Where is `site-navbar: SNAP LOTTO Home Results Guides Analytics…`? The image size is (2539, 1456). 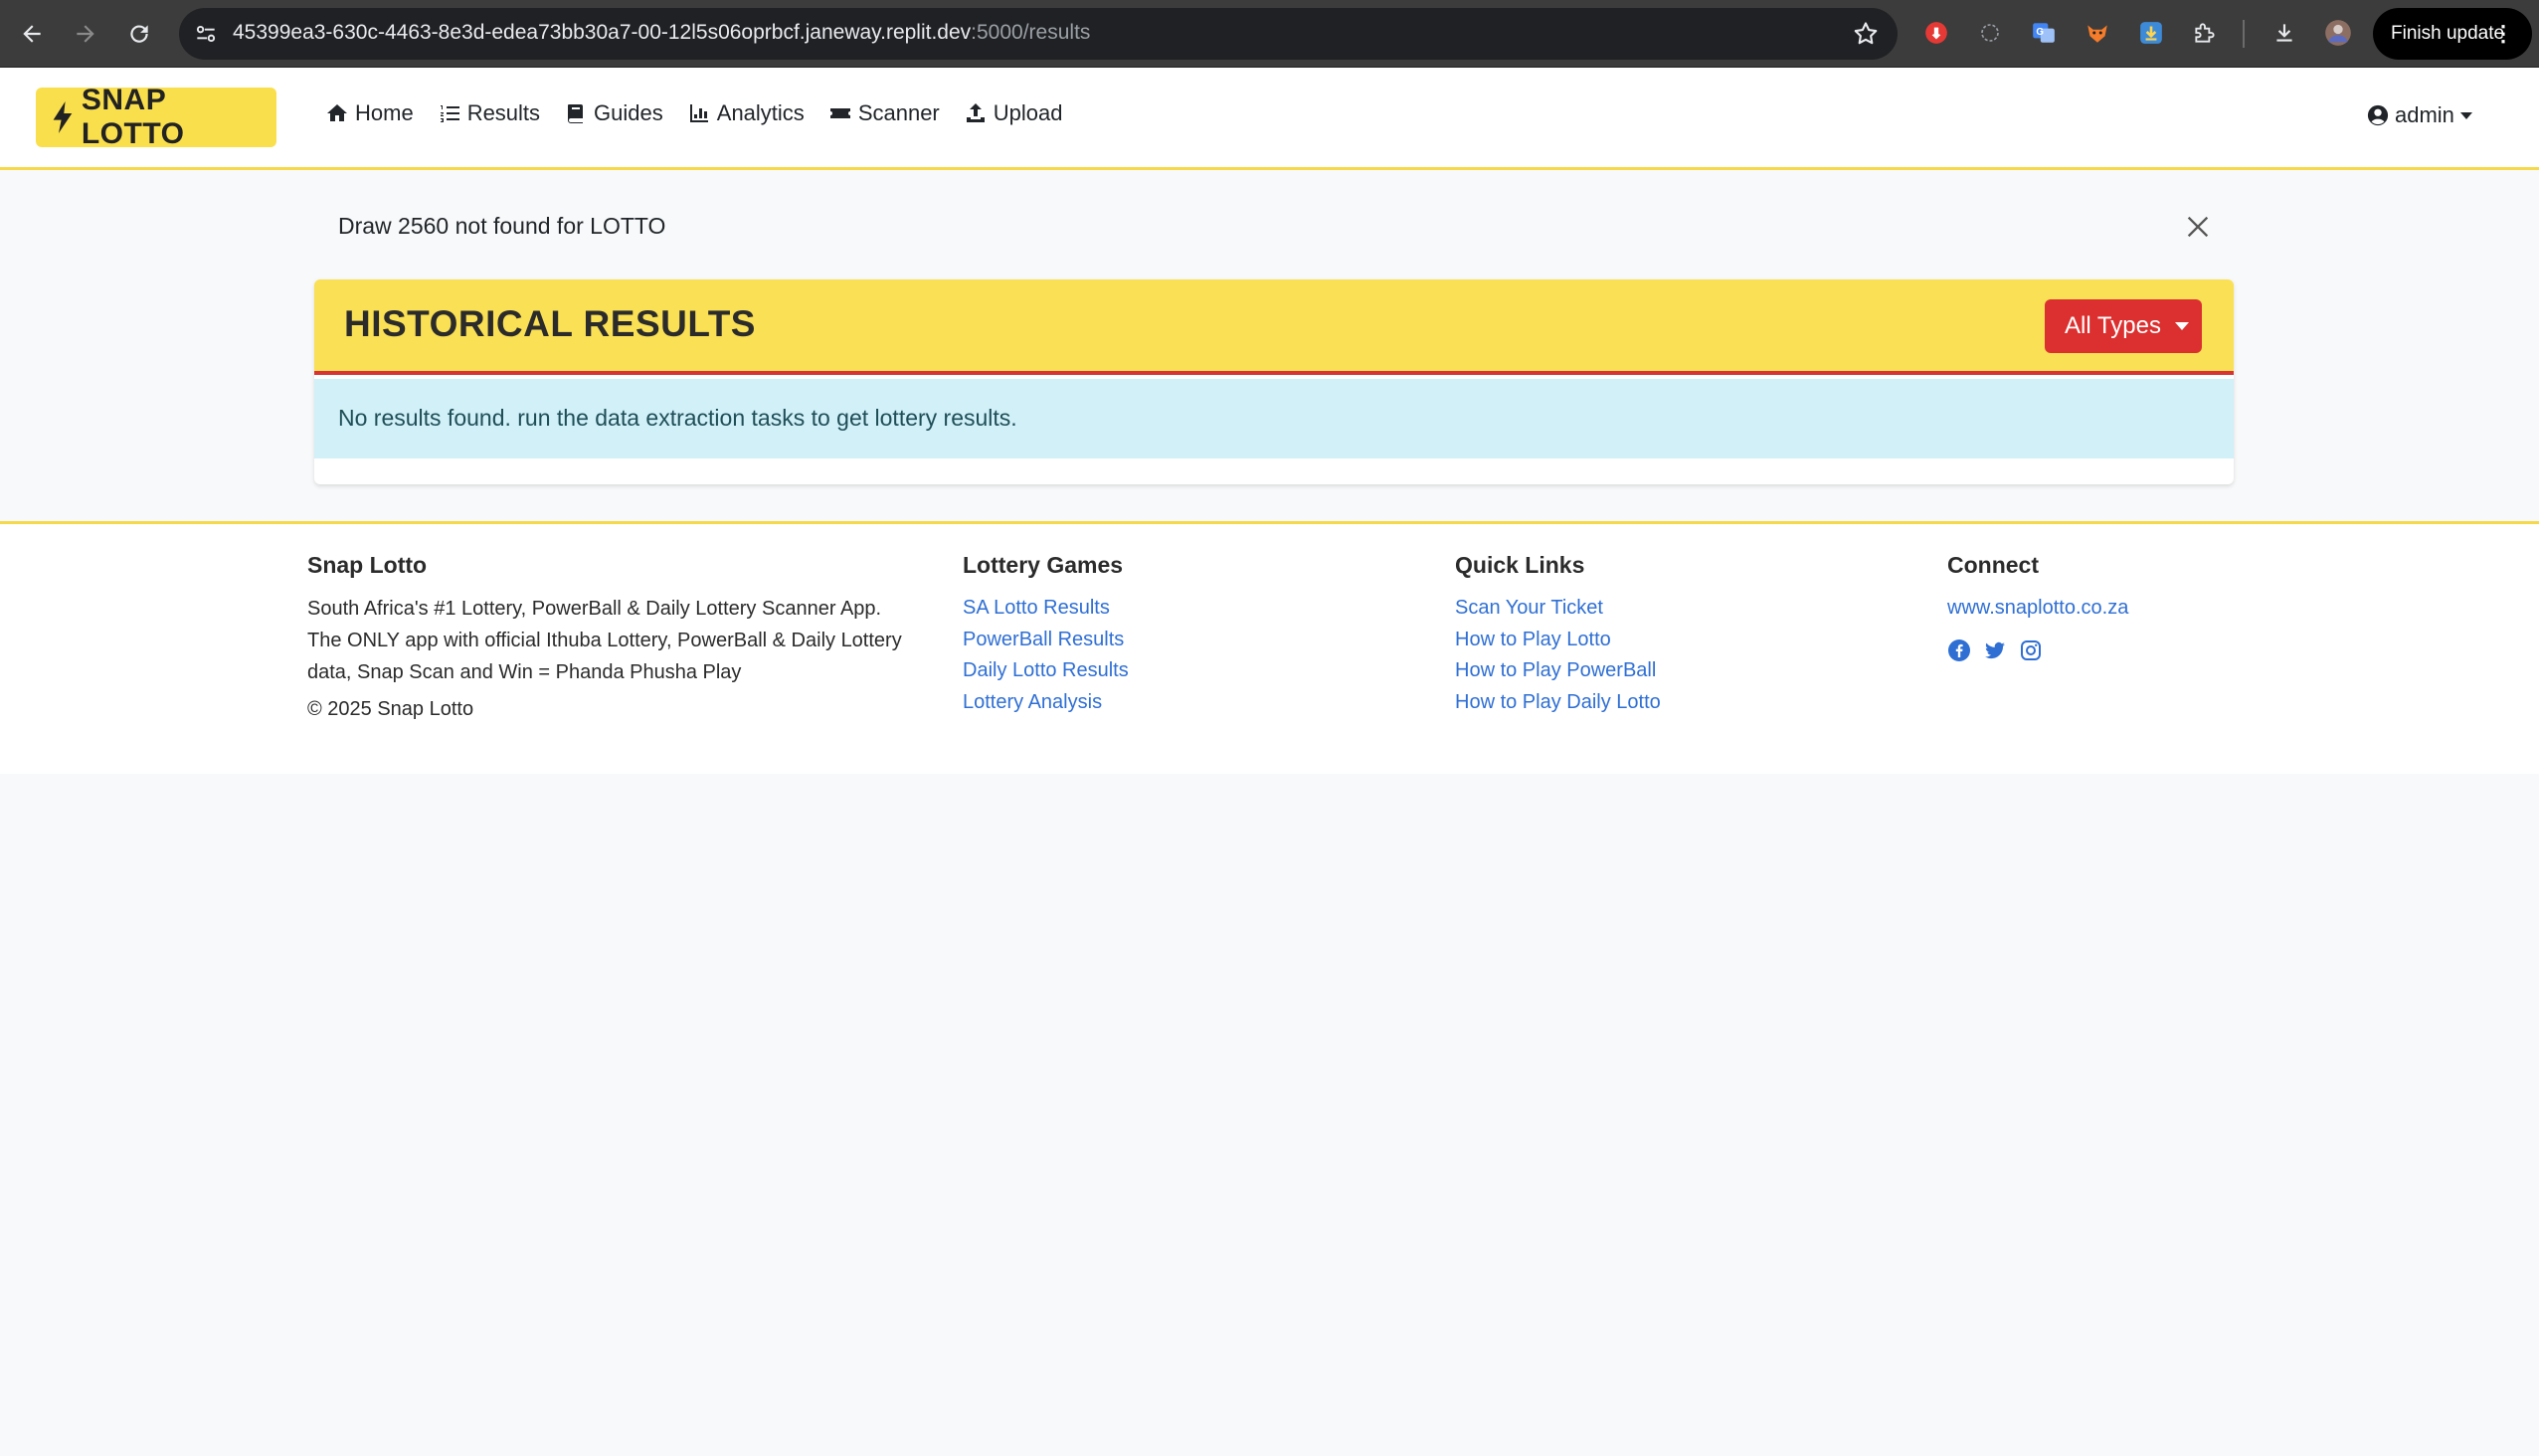
site-navbar: SNAP LOTTO Home Results Guides Analytics… is located at coordinates (1269, 119).